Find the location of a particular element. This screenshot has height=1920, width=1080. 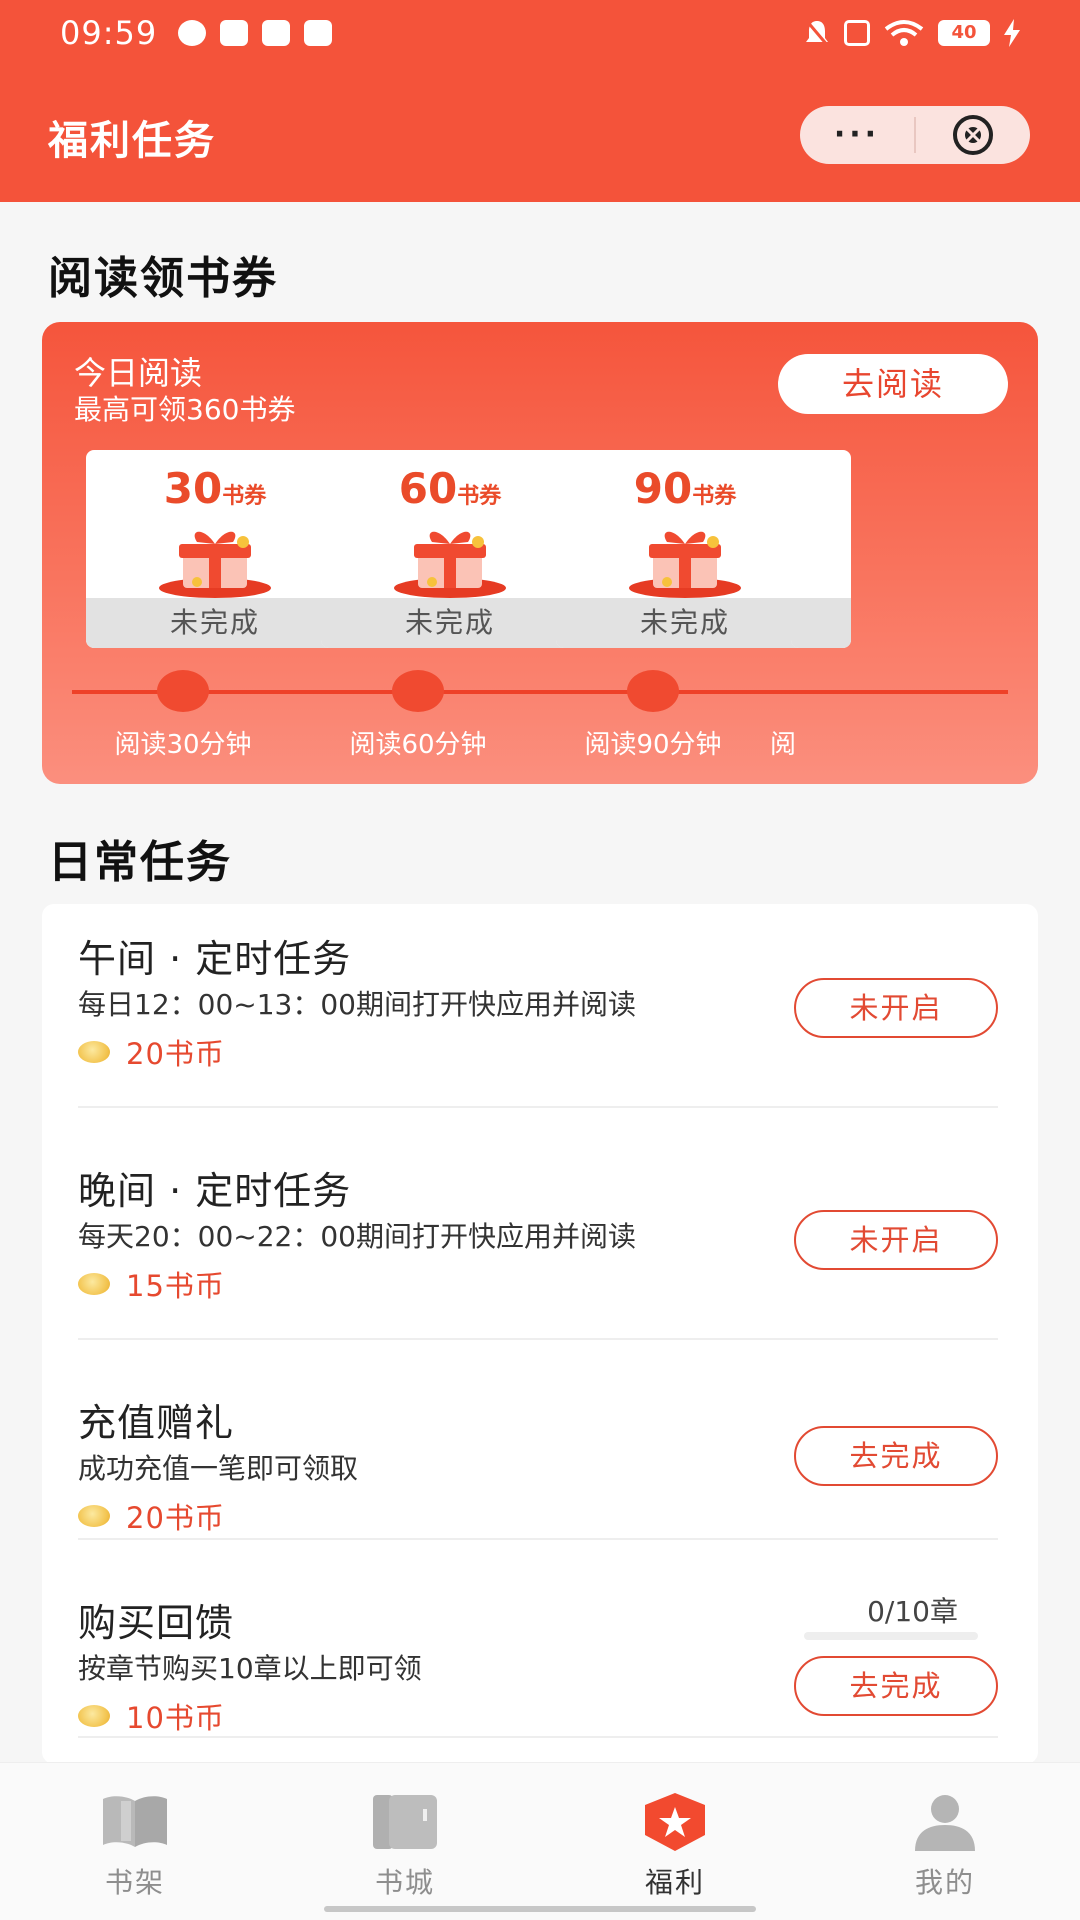

task-description: 按章节购买10章以上即可领 is located at coordinates (250, 1668).